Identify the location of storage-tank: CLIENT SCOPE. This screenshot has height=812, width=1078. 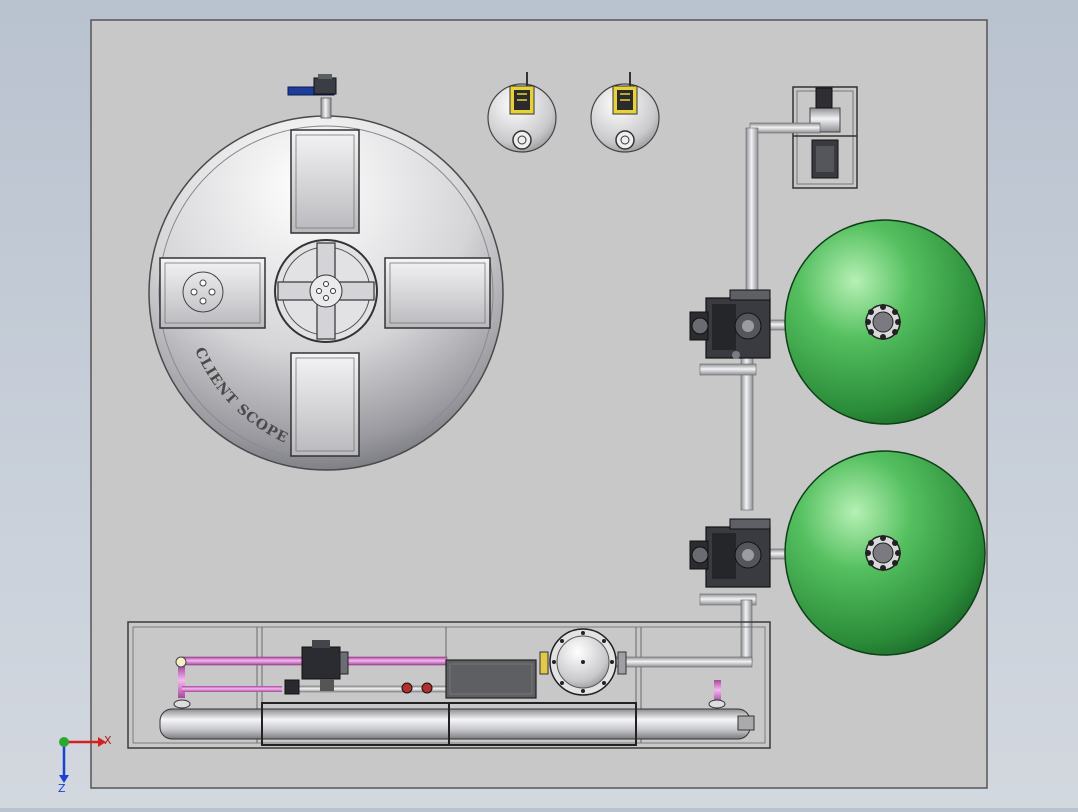
(326, 293).